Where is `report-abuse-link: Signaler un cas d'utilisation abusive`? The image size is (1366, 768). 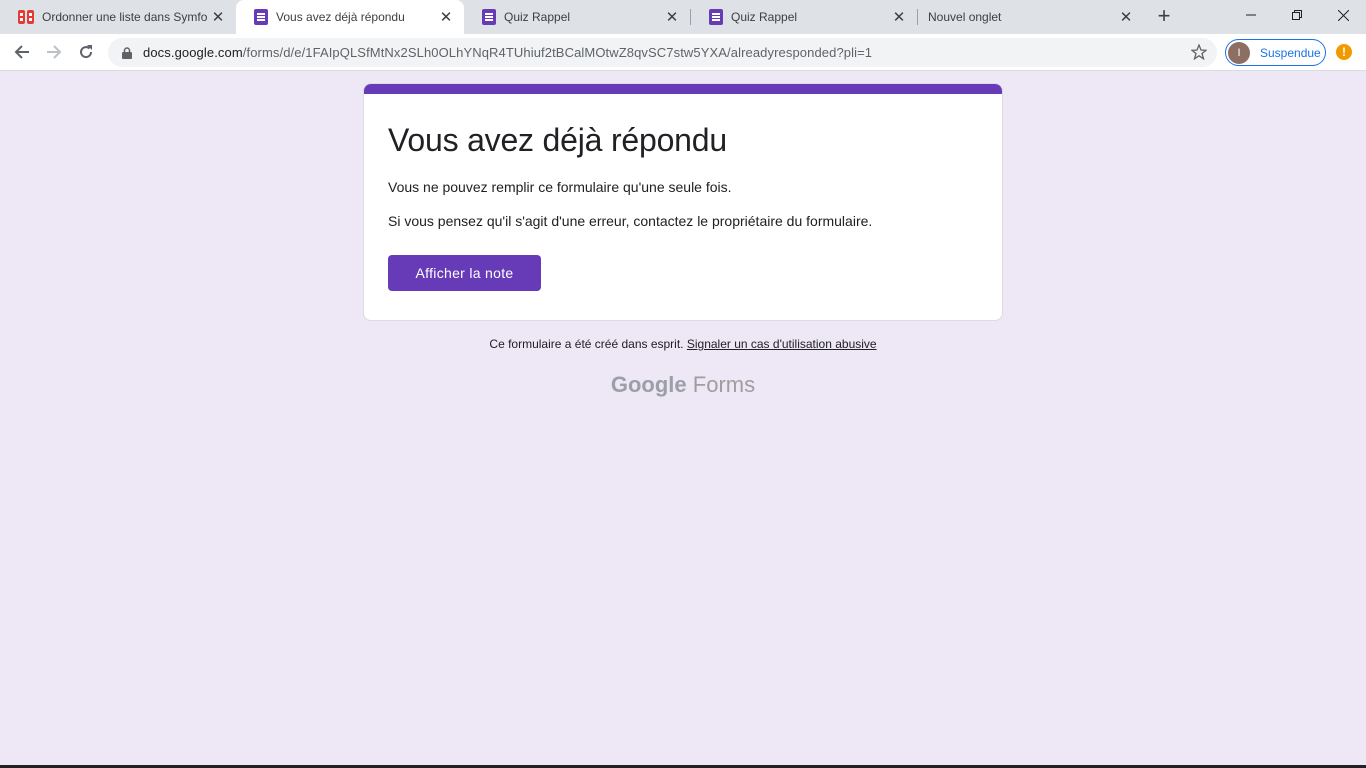 report-abuse-link: Signaler un cas d'utilisation abusive is located at coordinates (782, 344).